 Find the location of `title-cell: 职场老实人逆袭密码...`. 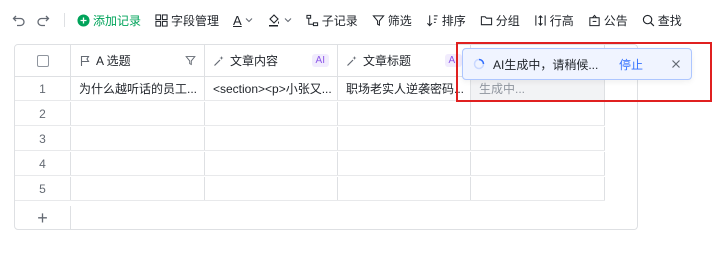

title-cell: 职场老实人逆袭密码... is located at coordinates (404, 88).